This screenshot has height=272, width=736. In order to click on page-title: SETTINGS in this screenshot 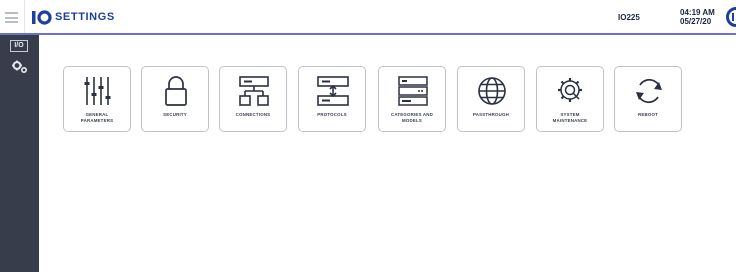, I will do `click(85, 17)`.